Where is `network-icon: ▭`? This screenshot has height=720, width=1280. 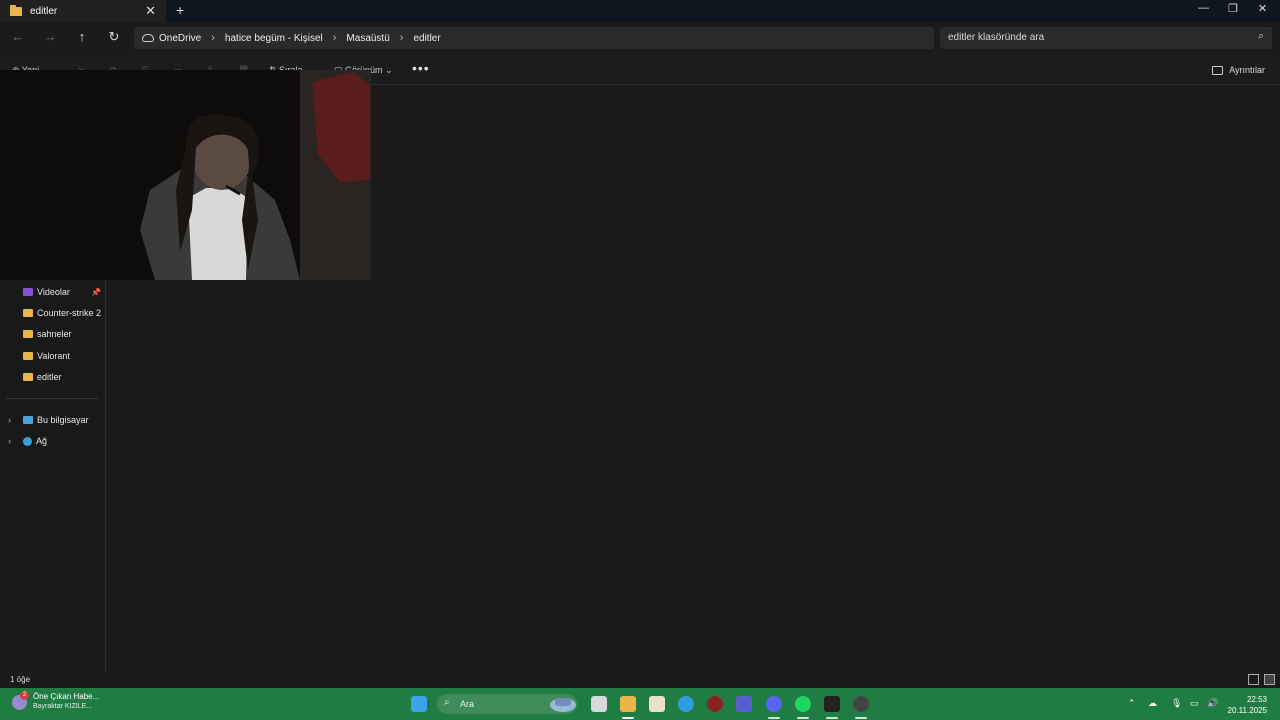 network-icon: ▭ is located at coordinates (1194, 703).